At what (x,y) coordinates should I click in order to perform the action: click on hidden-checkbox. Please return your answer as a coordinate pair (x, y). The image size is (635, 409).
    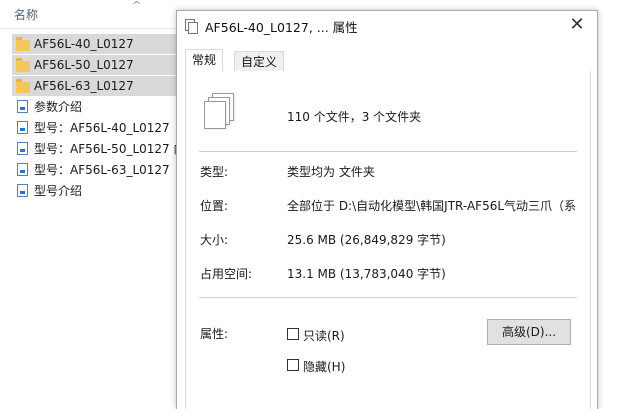
    Looking at the image, I should click on (293, 365).